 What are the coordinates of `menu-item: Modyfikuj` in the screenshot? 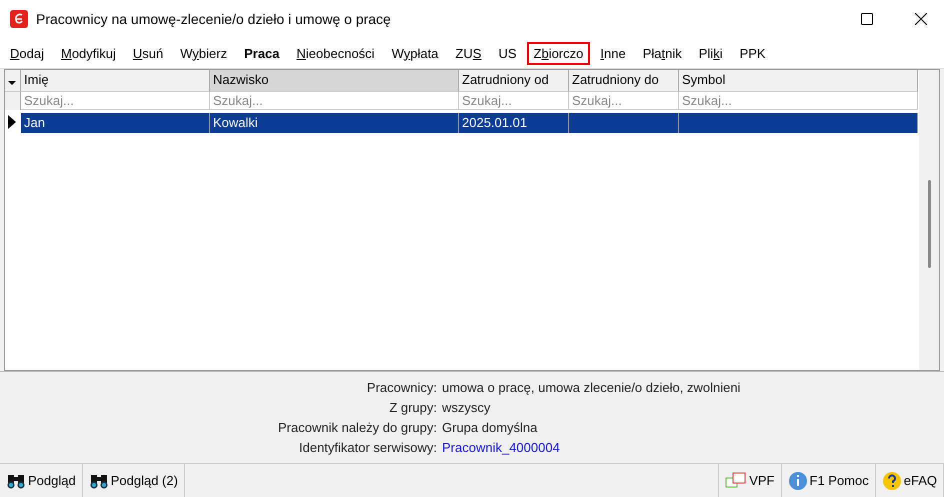 It's located at (88, 53).